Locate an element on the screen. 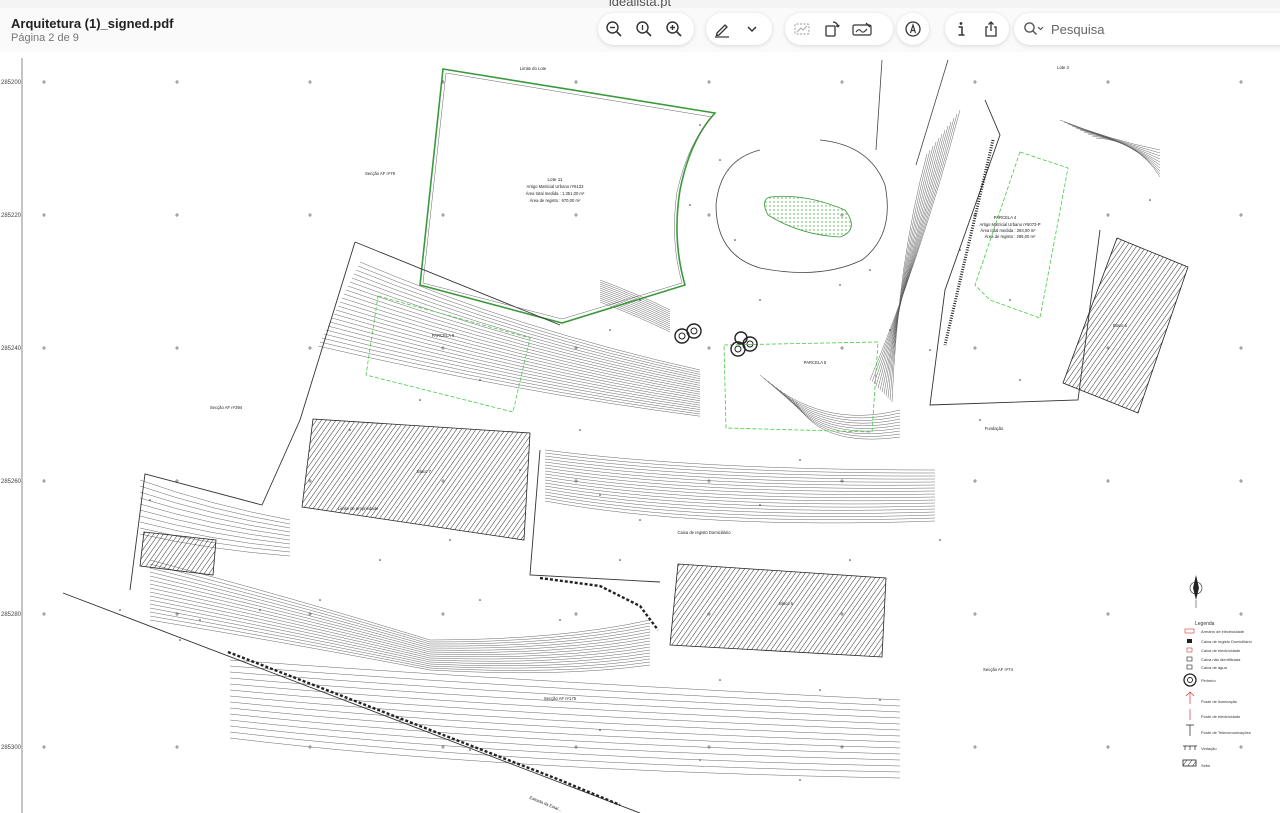  rotate-icon is located at coordinates (832, 29).